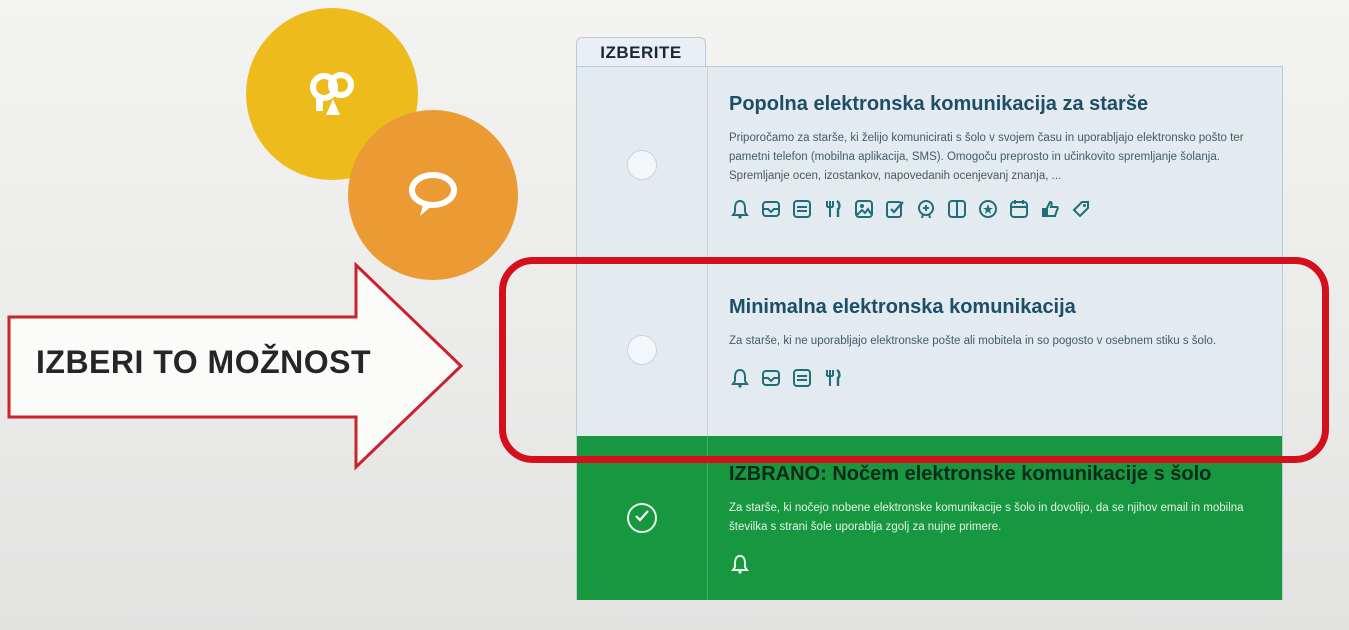  I want to click on book-icon, so click(957, 209).